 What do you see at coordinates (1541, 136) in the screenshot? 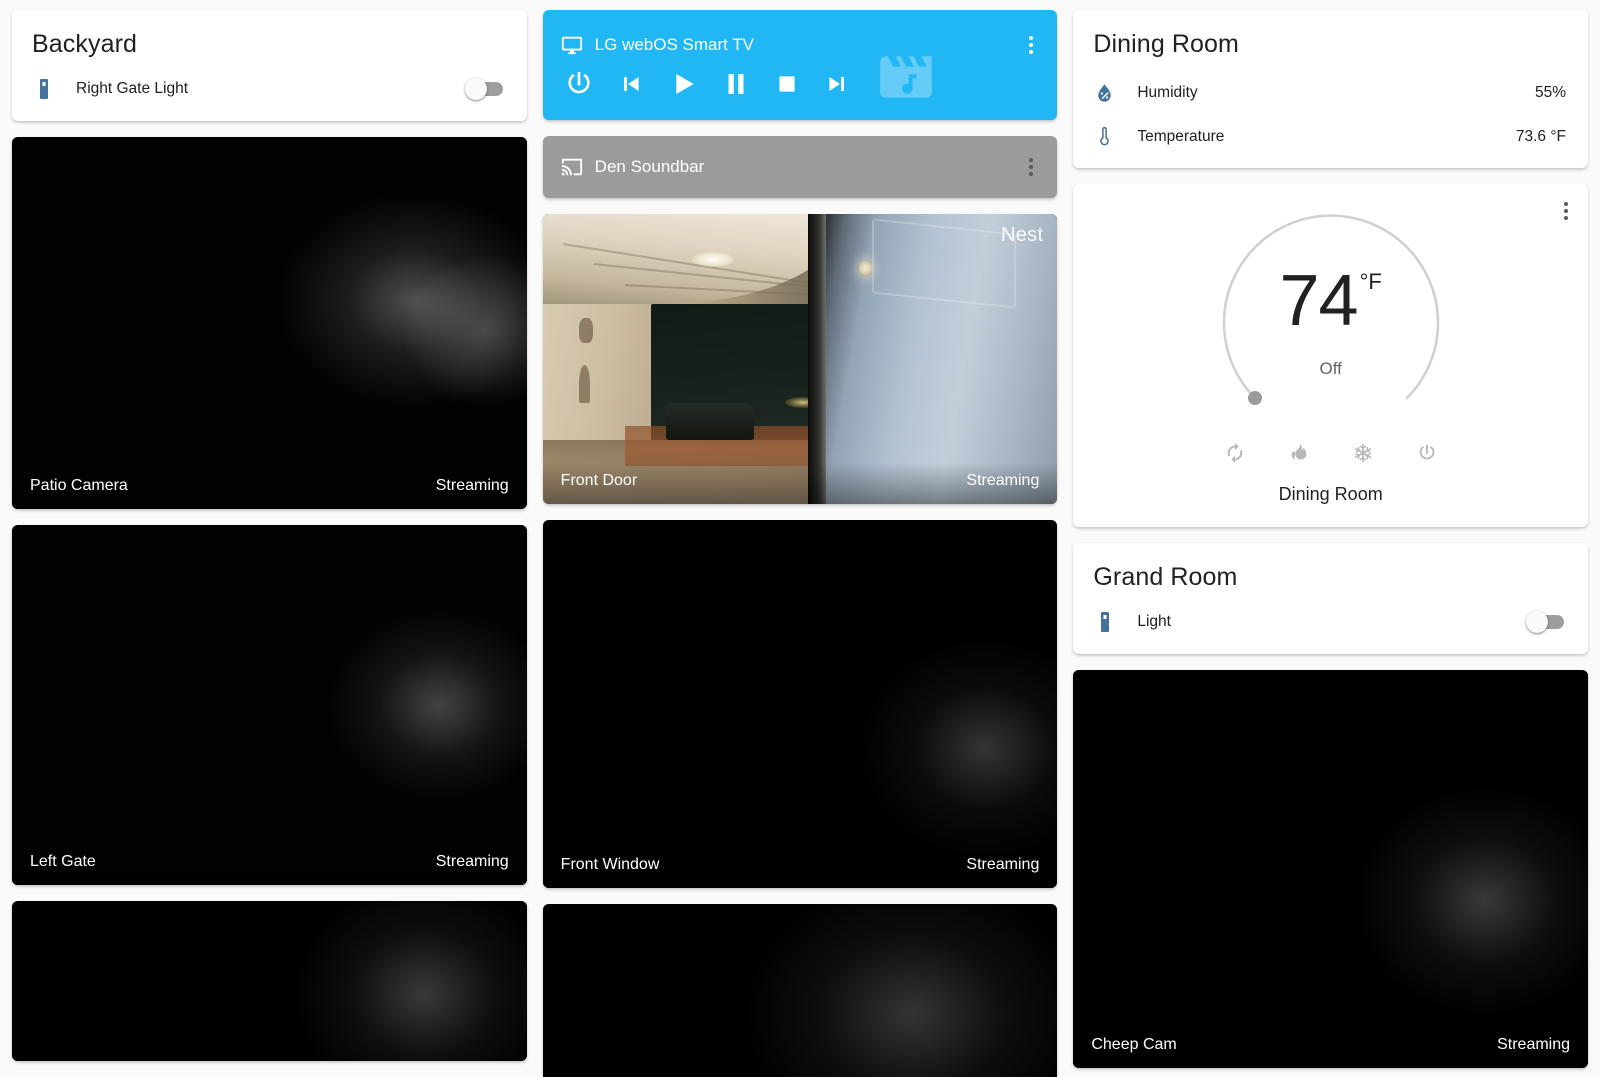
I see `entity-value: 73.6 °F` at bounding box center [1541, 136].